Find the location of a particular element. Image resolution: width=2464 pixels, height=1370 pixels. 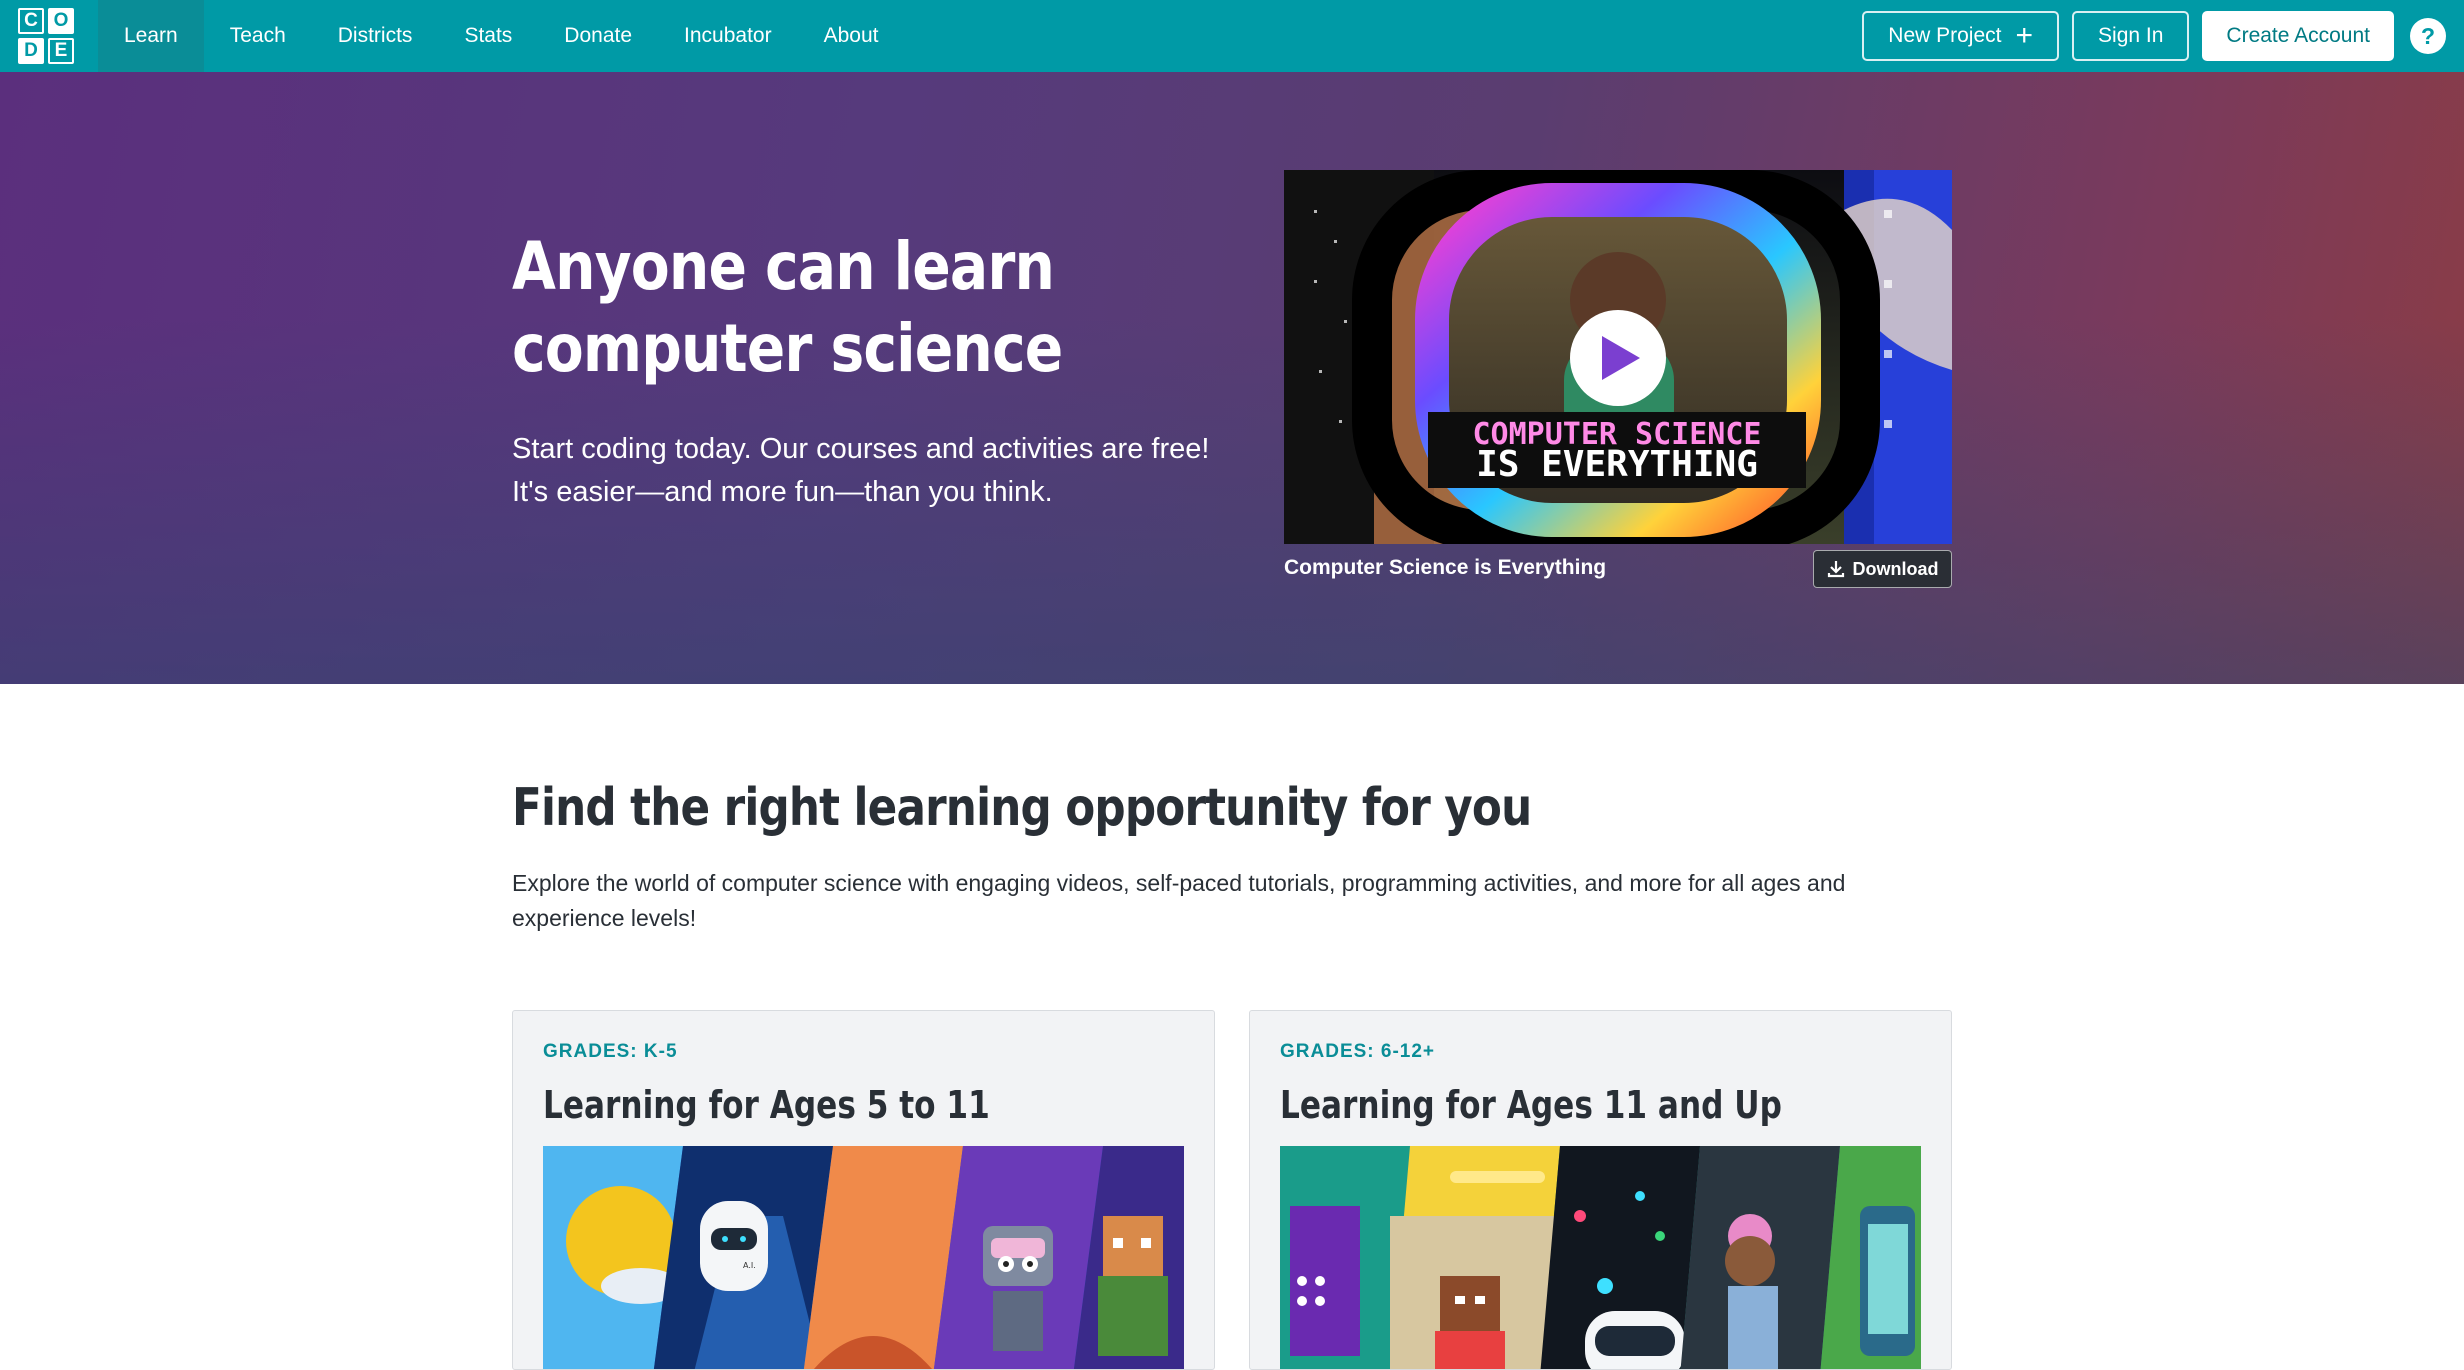

card-title: Learning for Ages 11 and Up is located at coordinates (1531, 1105).